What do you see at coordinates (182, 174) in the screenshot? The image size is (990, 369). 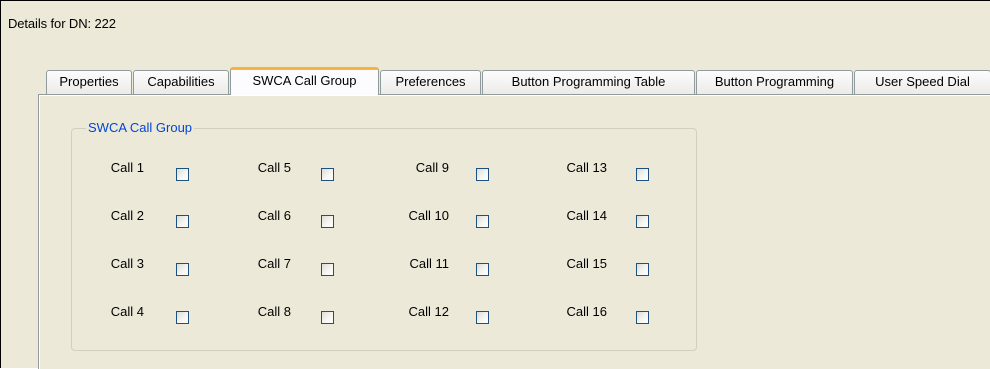 I see `call-1-checkbox` at bounding box center [182, 174].